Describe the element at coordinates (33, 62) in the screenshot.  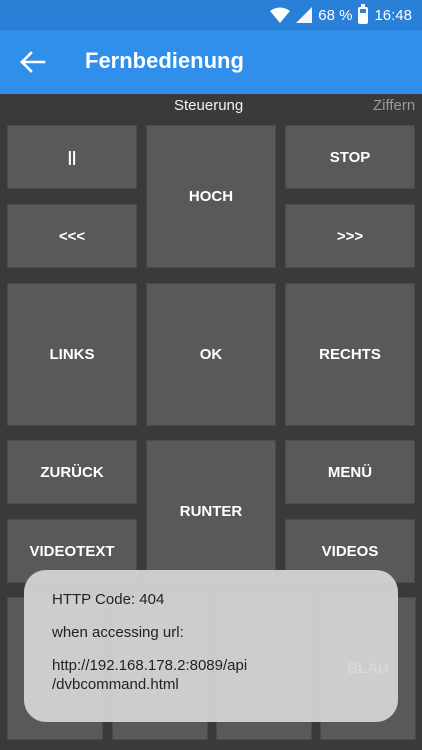
I see `arrow-back-icon` at that location.